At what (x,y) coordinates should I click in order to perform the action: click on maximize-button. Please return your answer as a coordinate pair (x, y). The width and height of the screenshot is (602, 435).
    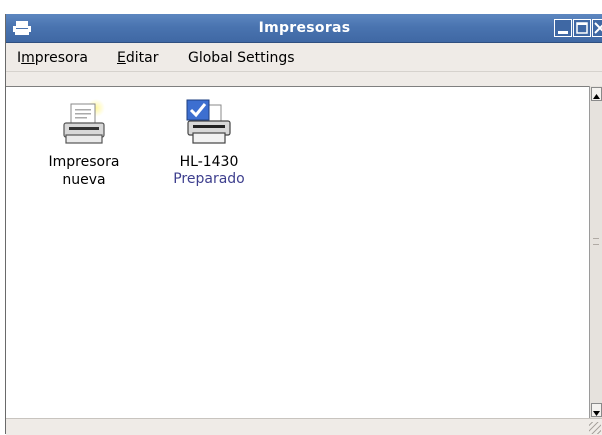
    Looking at the image, I should click on (582, 28).